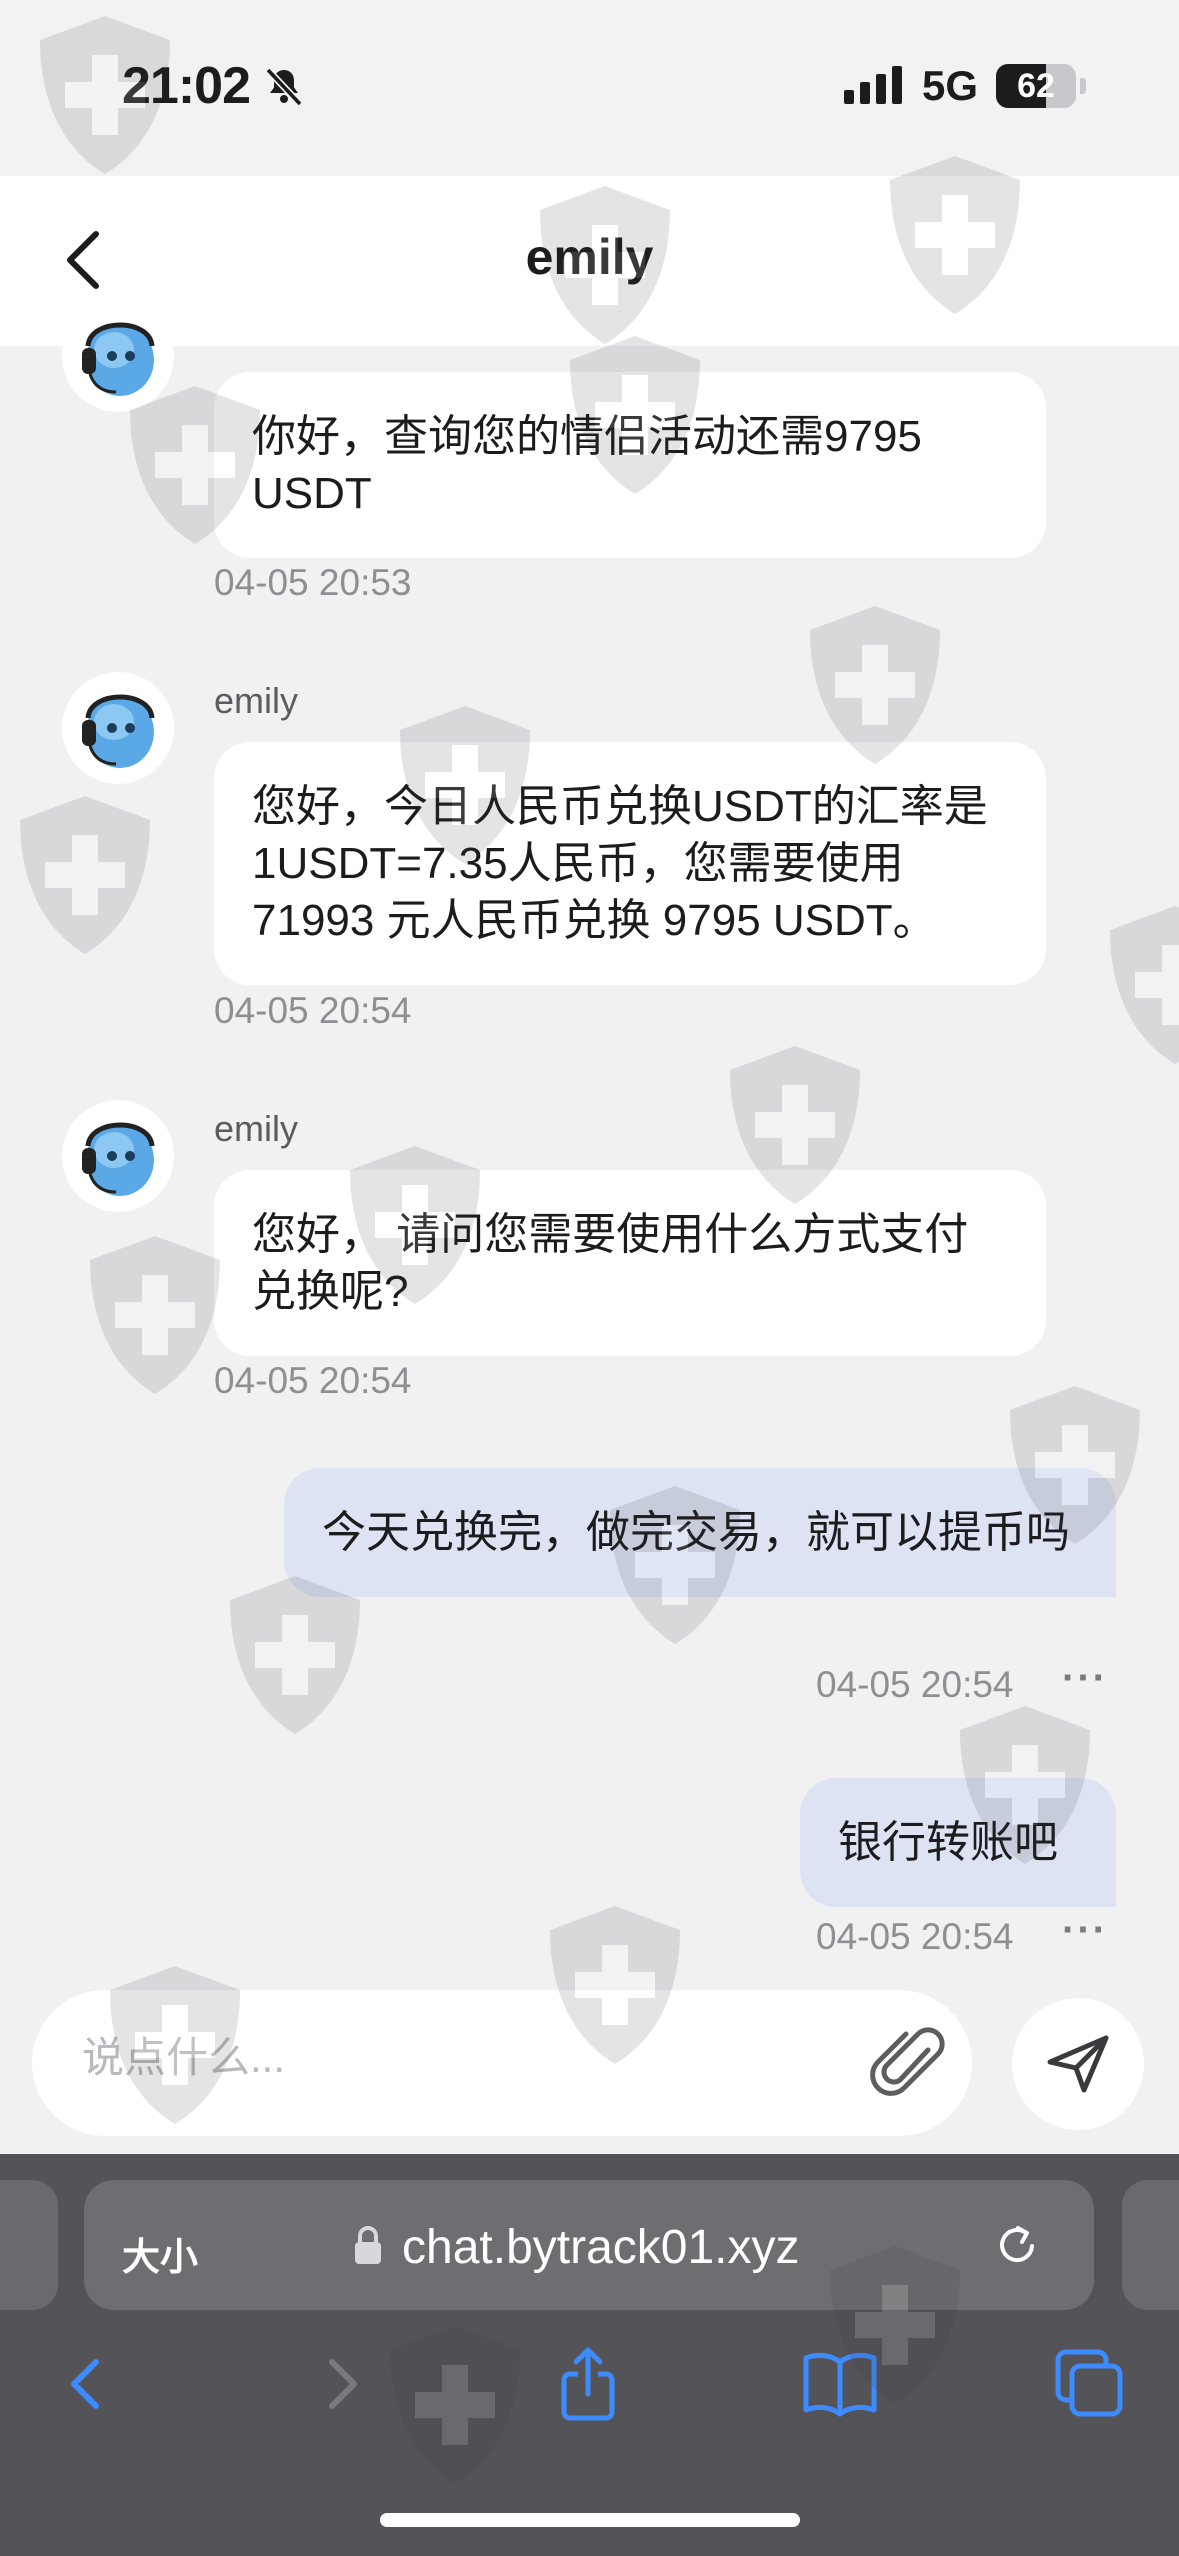 This screenshot has height=2556, width=1179. I want to click on message-bubble-outgoing: 银行转账吧, so click(958, 1842).